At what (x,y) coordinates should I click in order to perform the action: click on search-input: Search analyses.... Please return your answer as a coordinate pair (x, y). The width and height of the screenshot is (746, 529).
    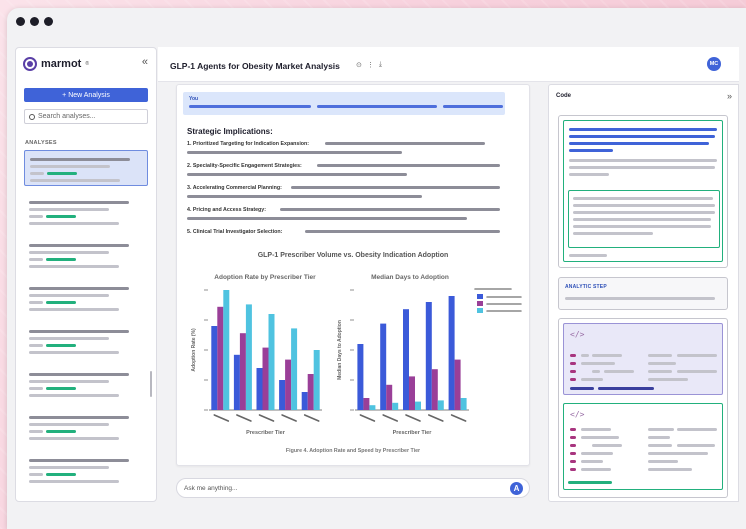
    Looking at the image, I should click on (86, 116).